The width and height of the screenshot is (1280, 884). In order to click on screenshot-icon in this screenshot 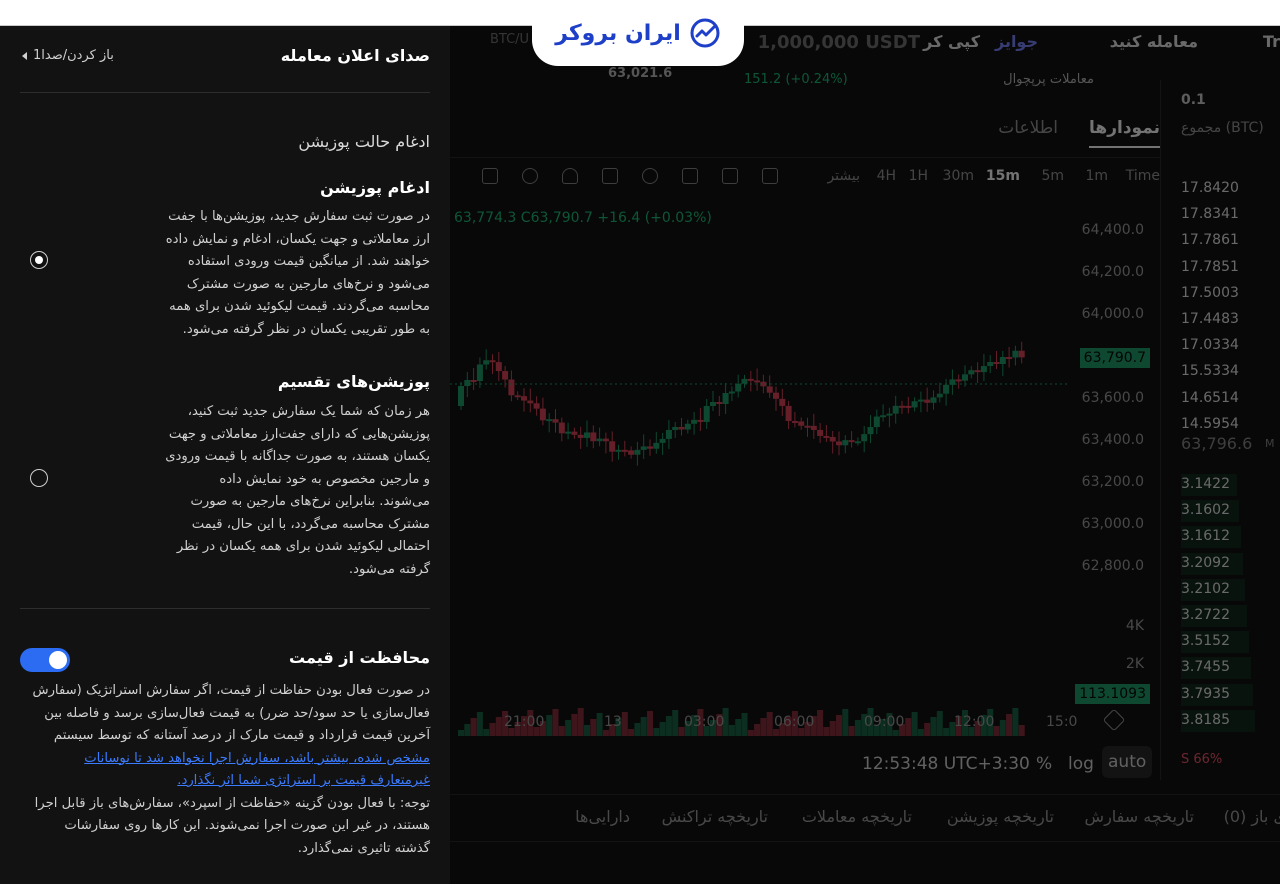, I will do `click(610, 176)`.